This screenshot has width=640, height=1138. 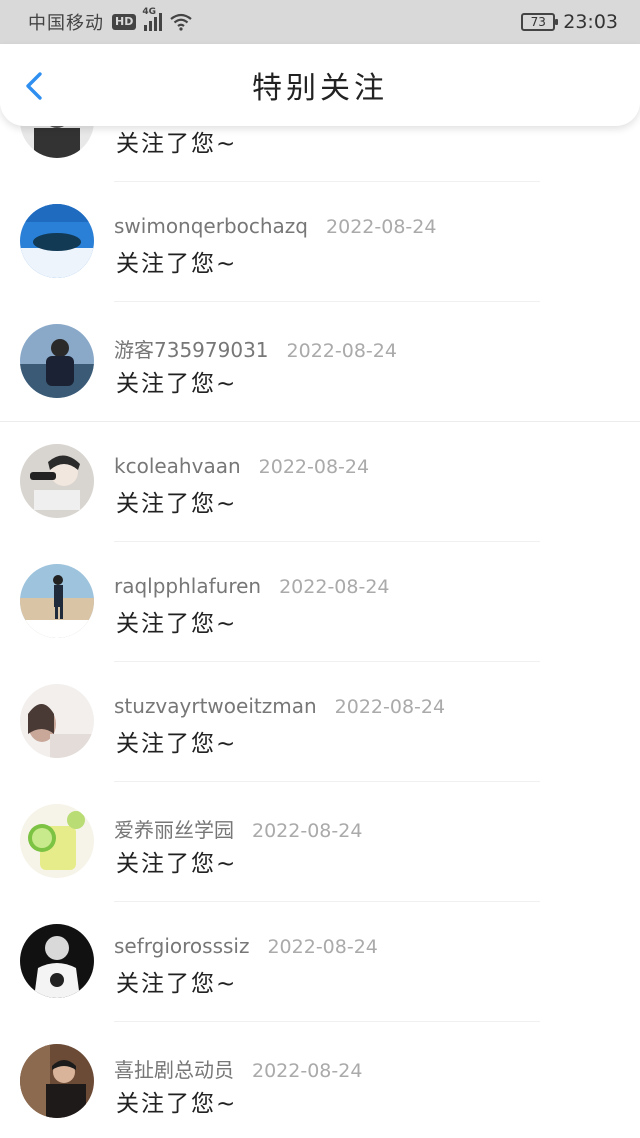 I want to click on item-meta: sefrgiorosssiz 2022-08-24, so click(x=246, y=946).